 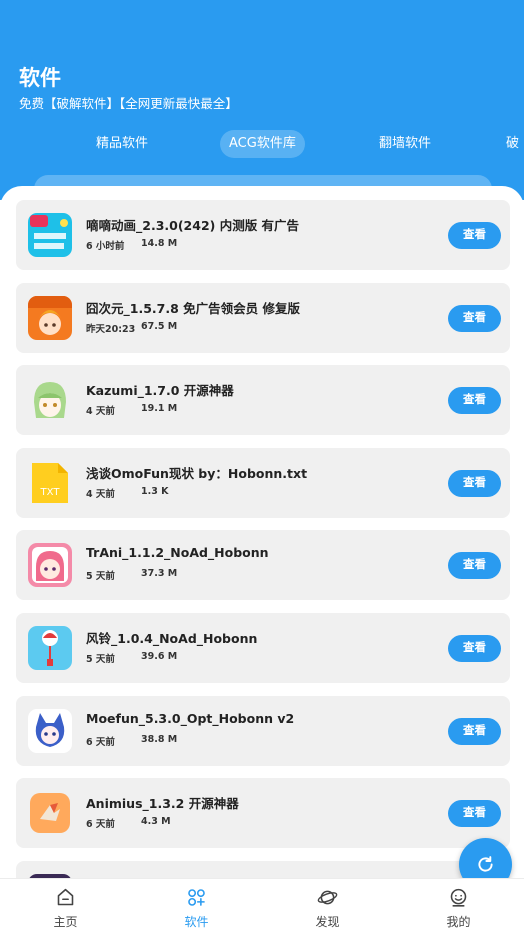 I want to click on moefun-icon, so click(x=50, y=730).